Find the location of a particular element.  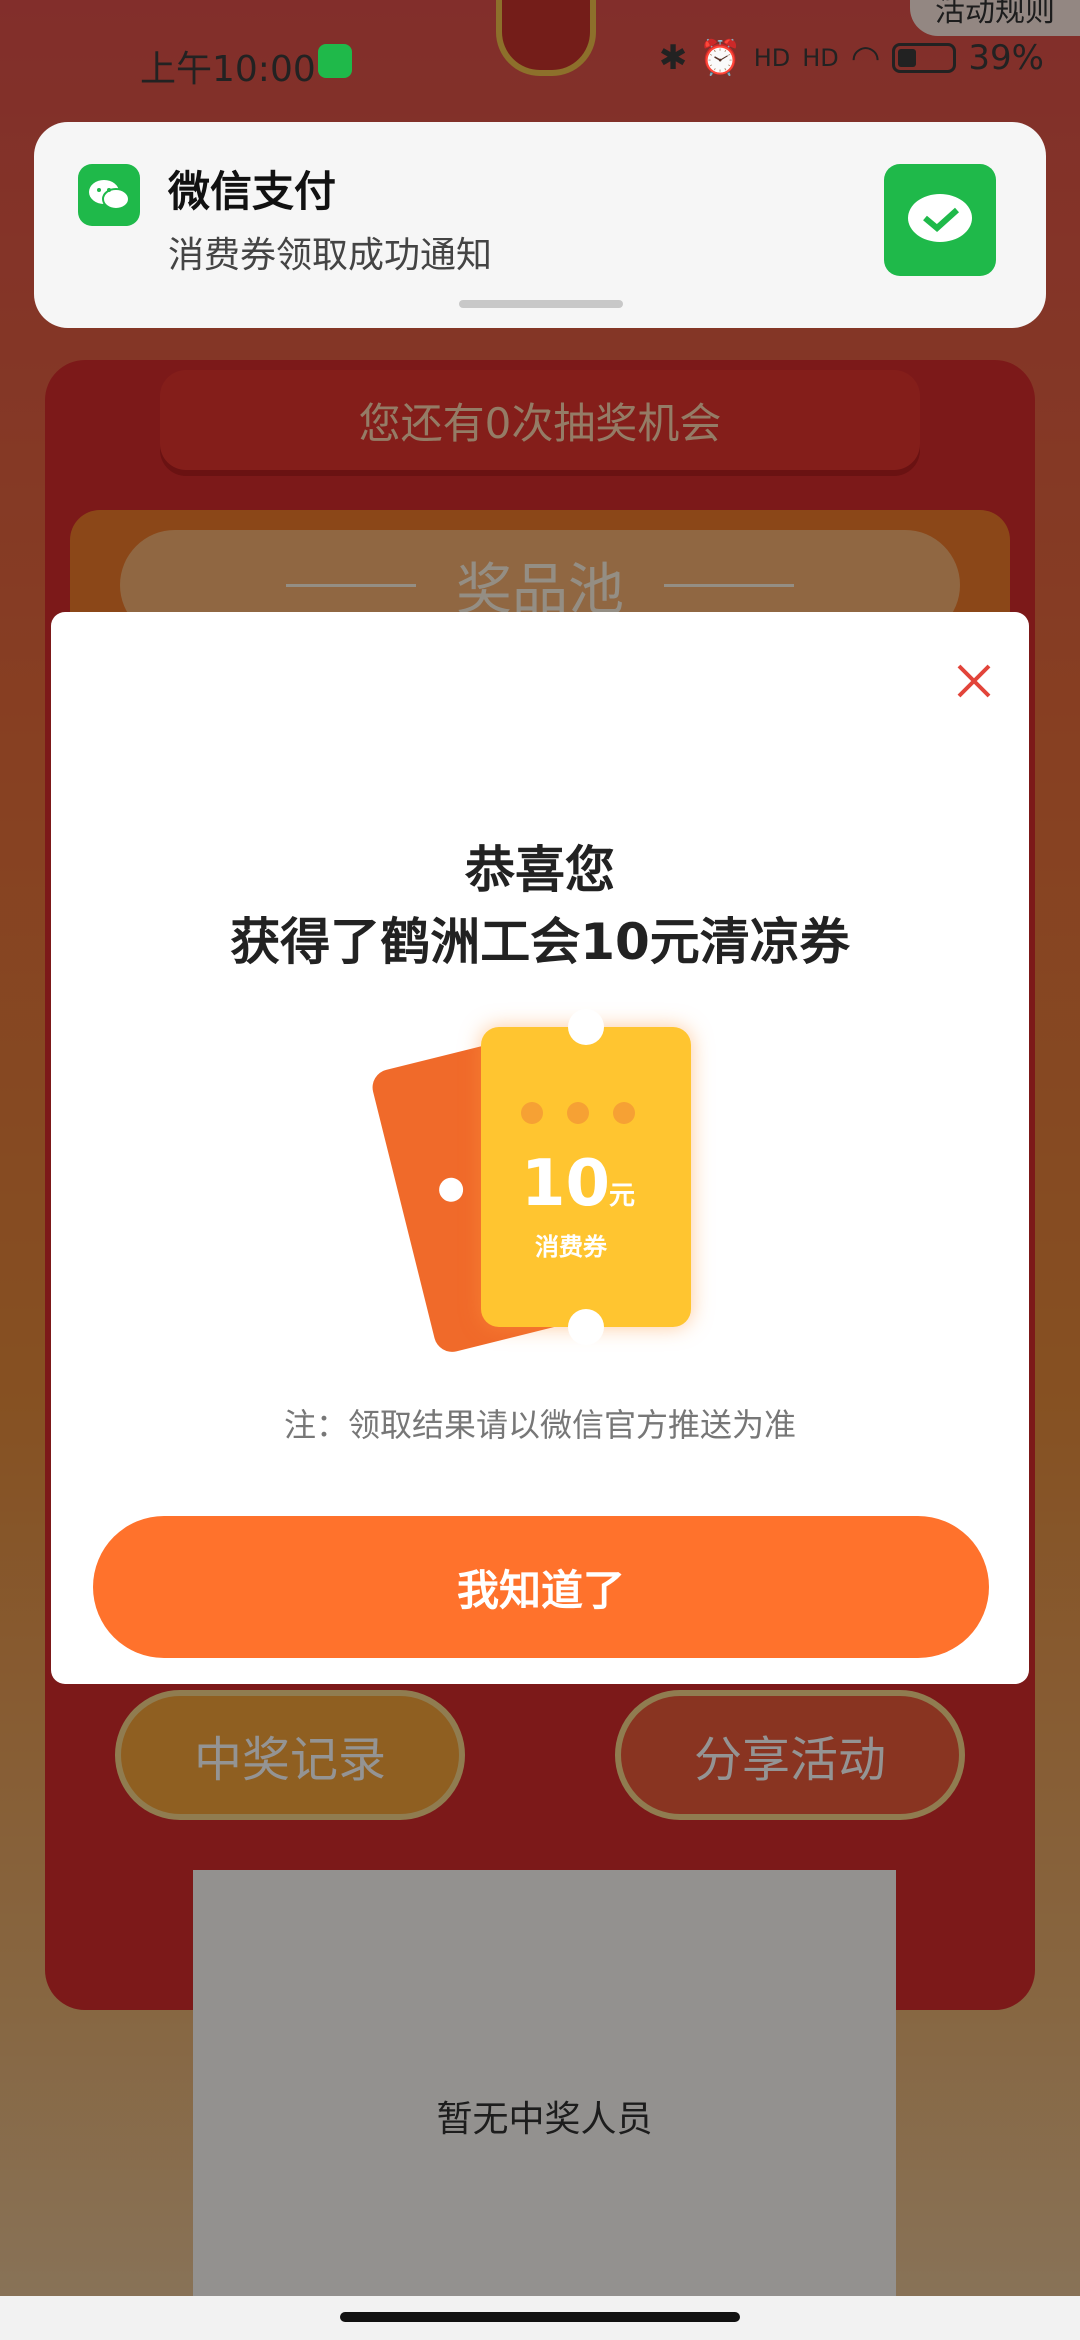

navigation-bar is located at coordinates (540, 2318).